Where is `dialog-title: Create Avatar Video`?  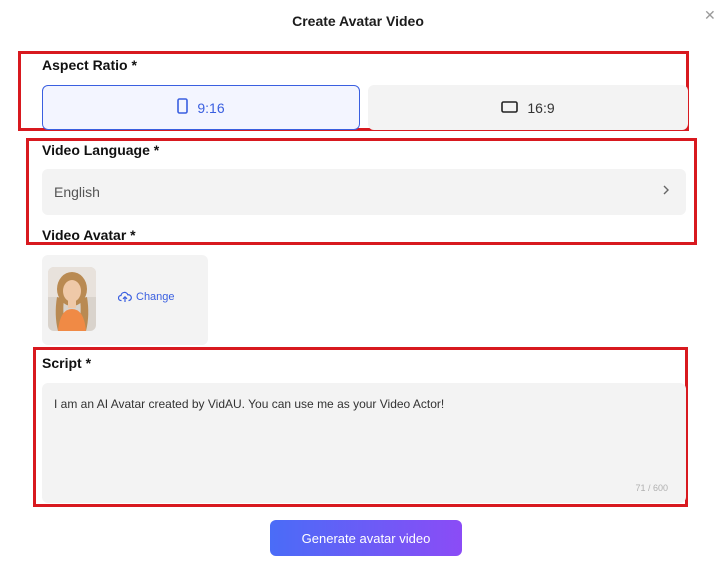
dialog-title: Create Avatar Video is located at coordinates (358, 21).